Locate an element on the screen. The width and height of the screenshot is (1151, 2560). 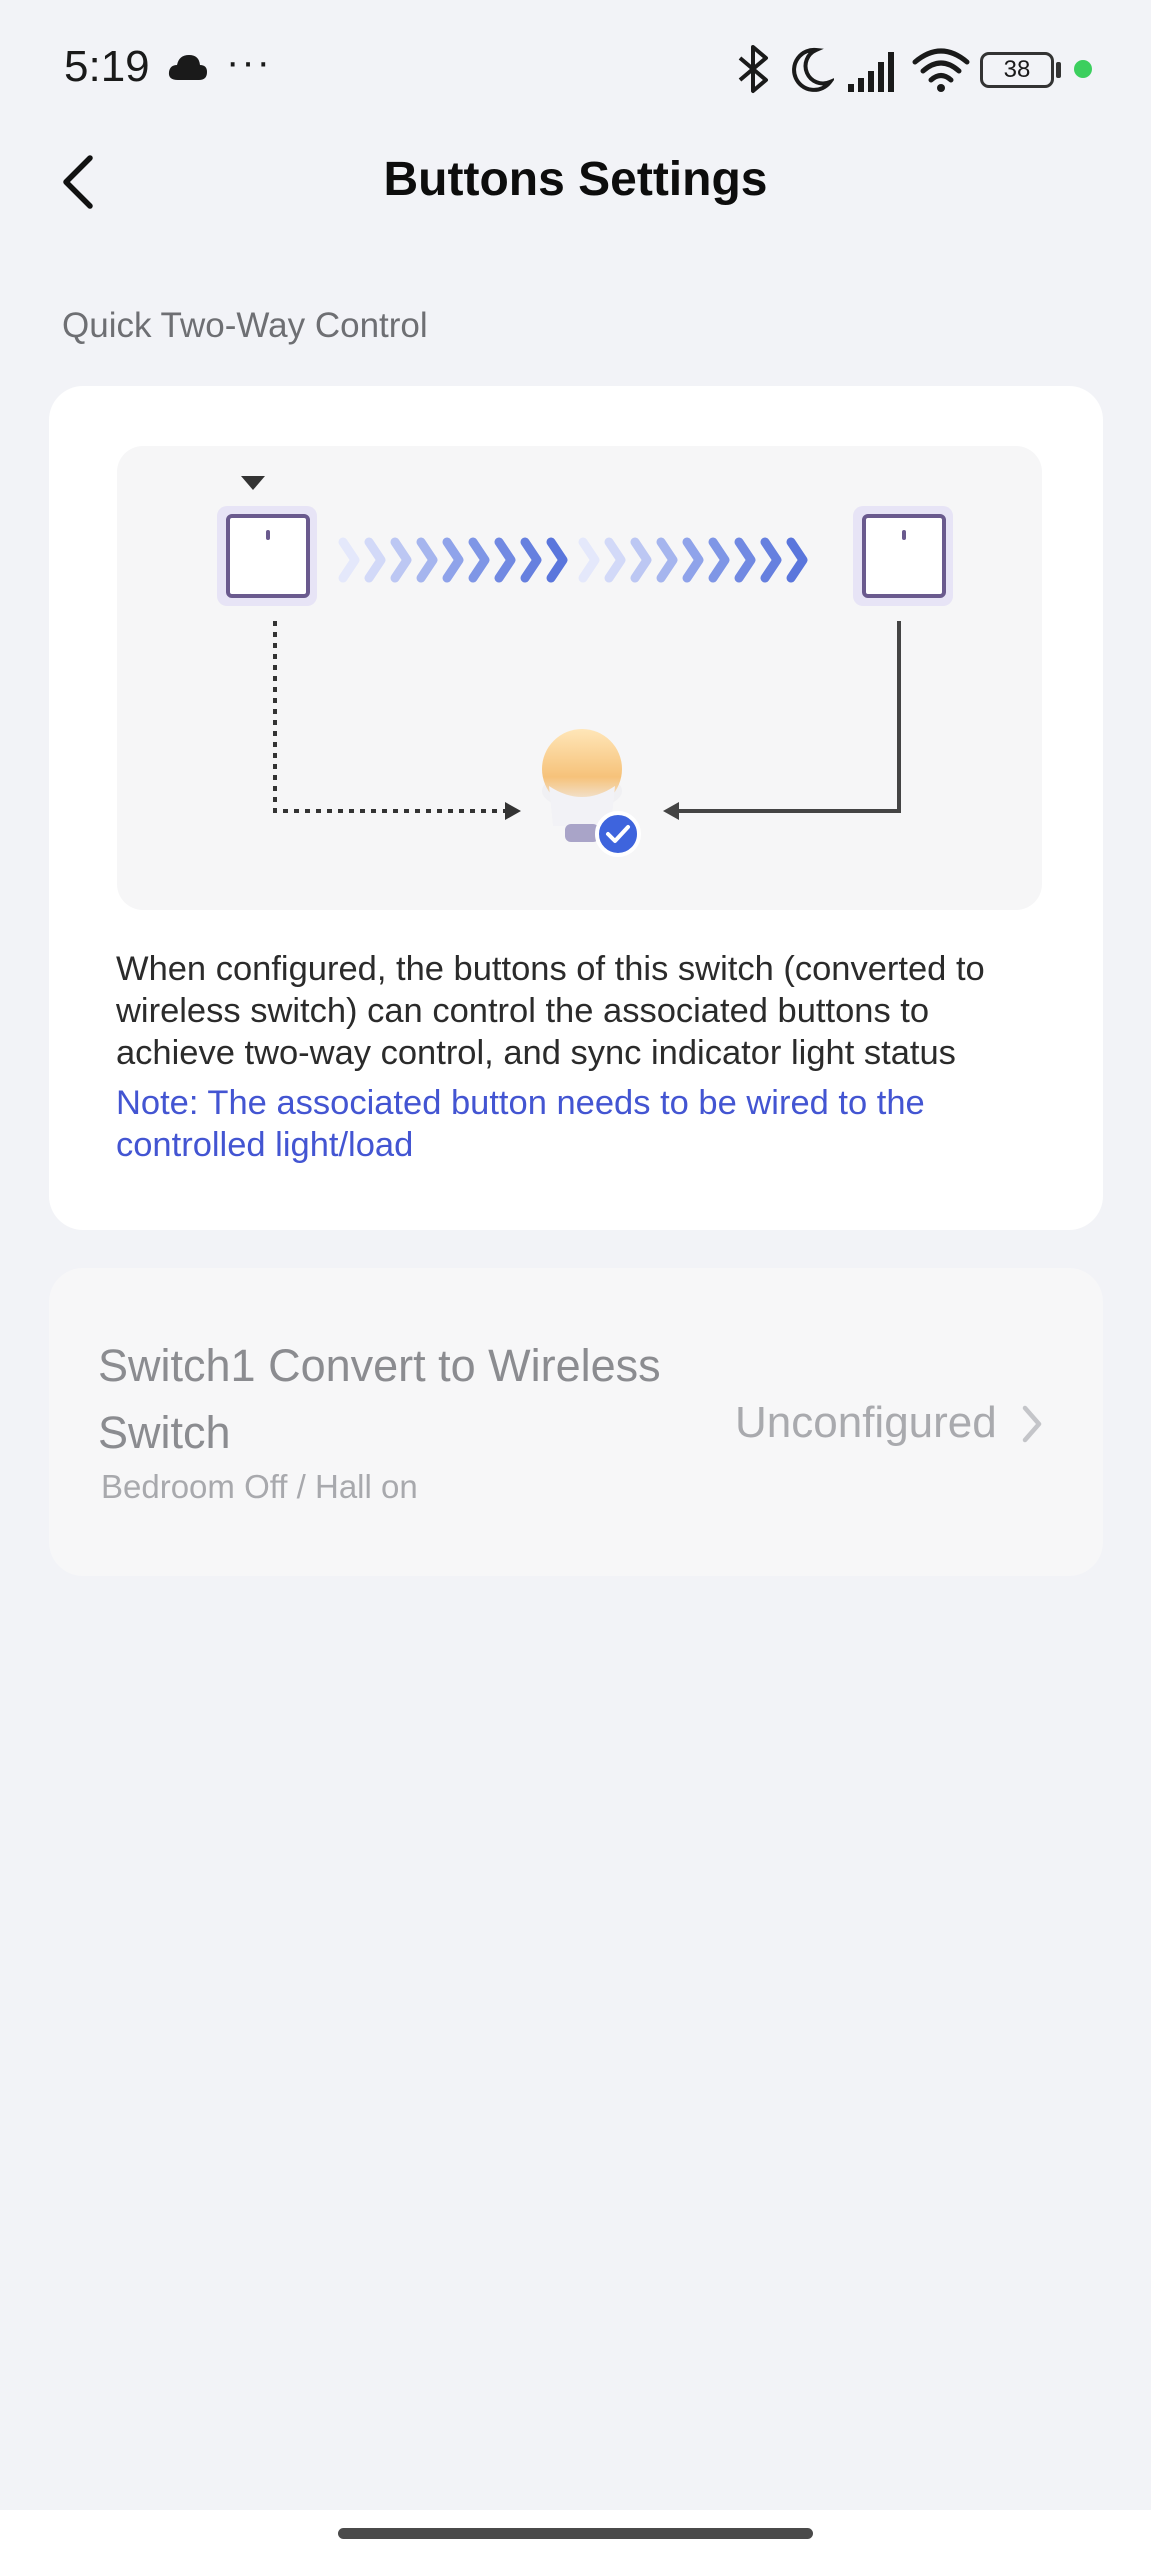
status-bar: 5:19 ··· 38 is located at coordinates (575, 70).